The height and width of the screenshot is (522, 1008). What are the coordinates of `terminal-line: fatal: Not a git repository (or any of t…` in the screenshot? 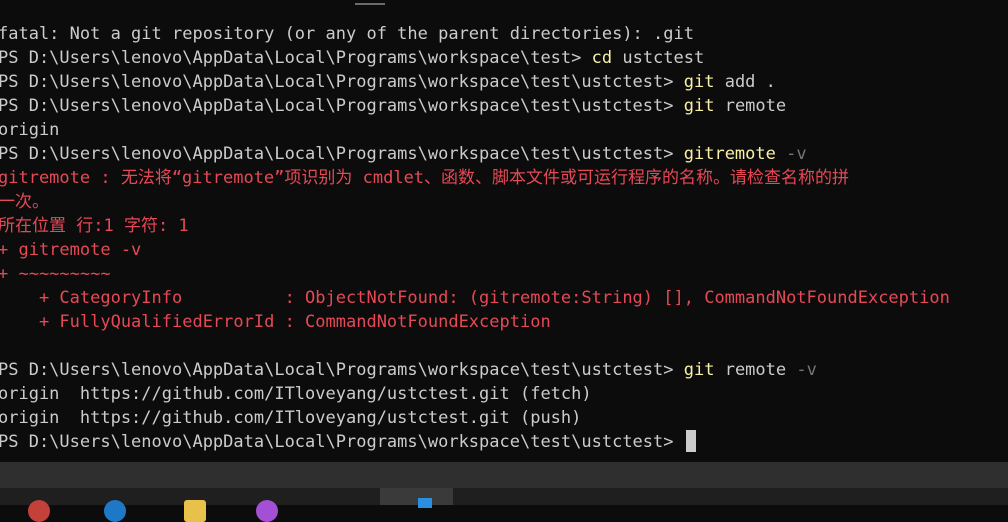 It's located at (475, 34).